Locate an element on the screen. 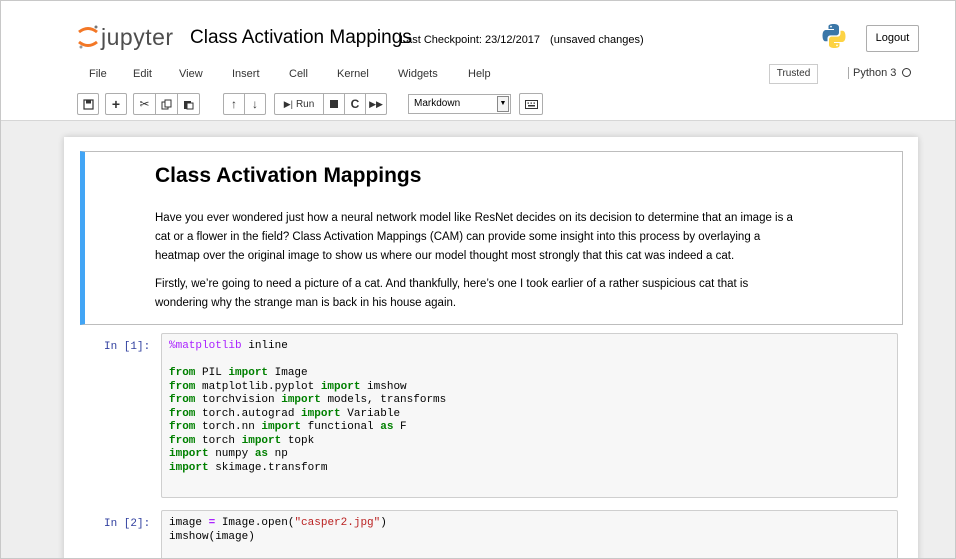 The height and width of the screenshot is (559, 956). chevron-down-icon: ▼ is located at coordinates (503, 104).